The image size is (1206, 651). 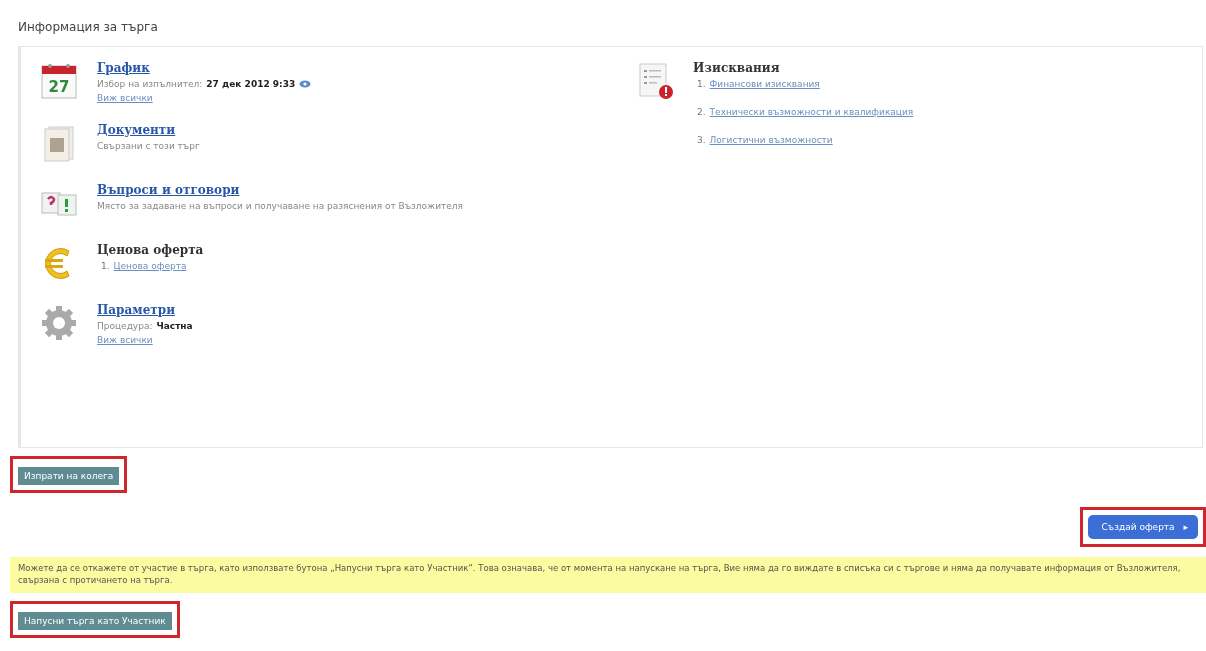 What do you see at coordinates (280, 206) in the screenshot?
I see `detail-label: Място за задаване на въпроси и получаване на разяснения от Възложителя` at bounding box center [280, 206].